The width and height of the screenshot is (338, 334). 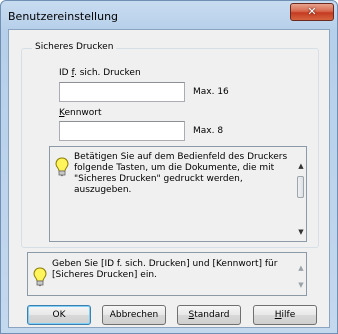 What do you see at coordinates (74, 47) in the screenshot?
I see `secure-print-group-label: Sicheres Drucken` at bounding box center [74, 47].